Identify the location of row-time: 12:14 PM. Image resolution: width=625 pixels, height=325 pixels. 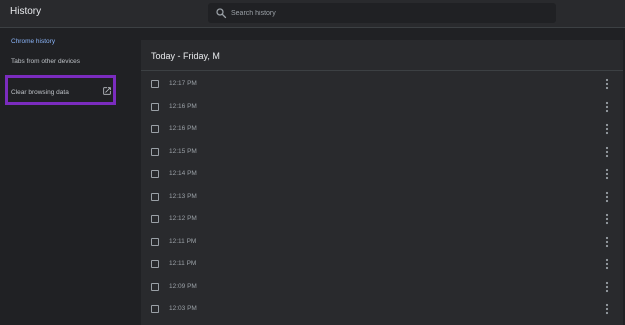
(183, 173).